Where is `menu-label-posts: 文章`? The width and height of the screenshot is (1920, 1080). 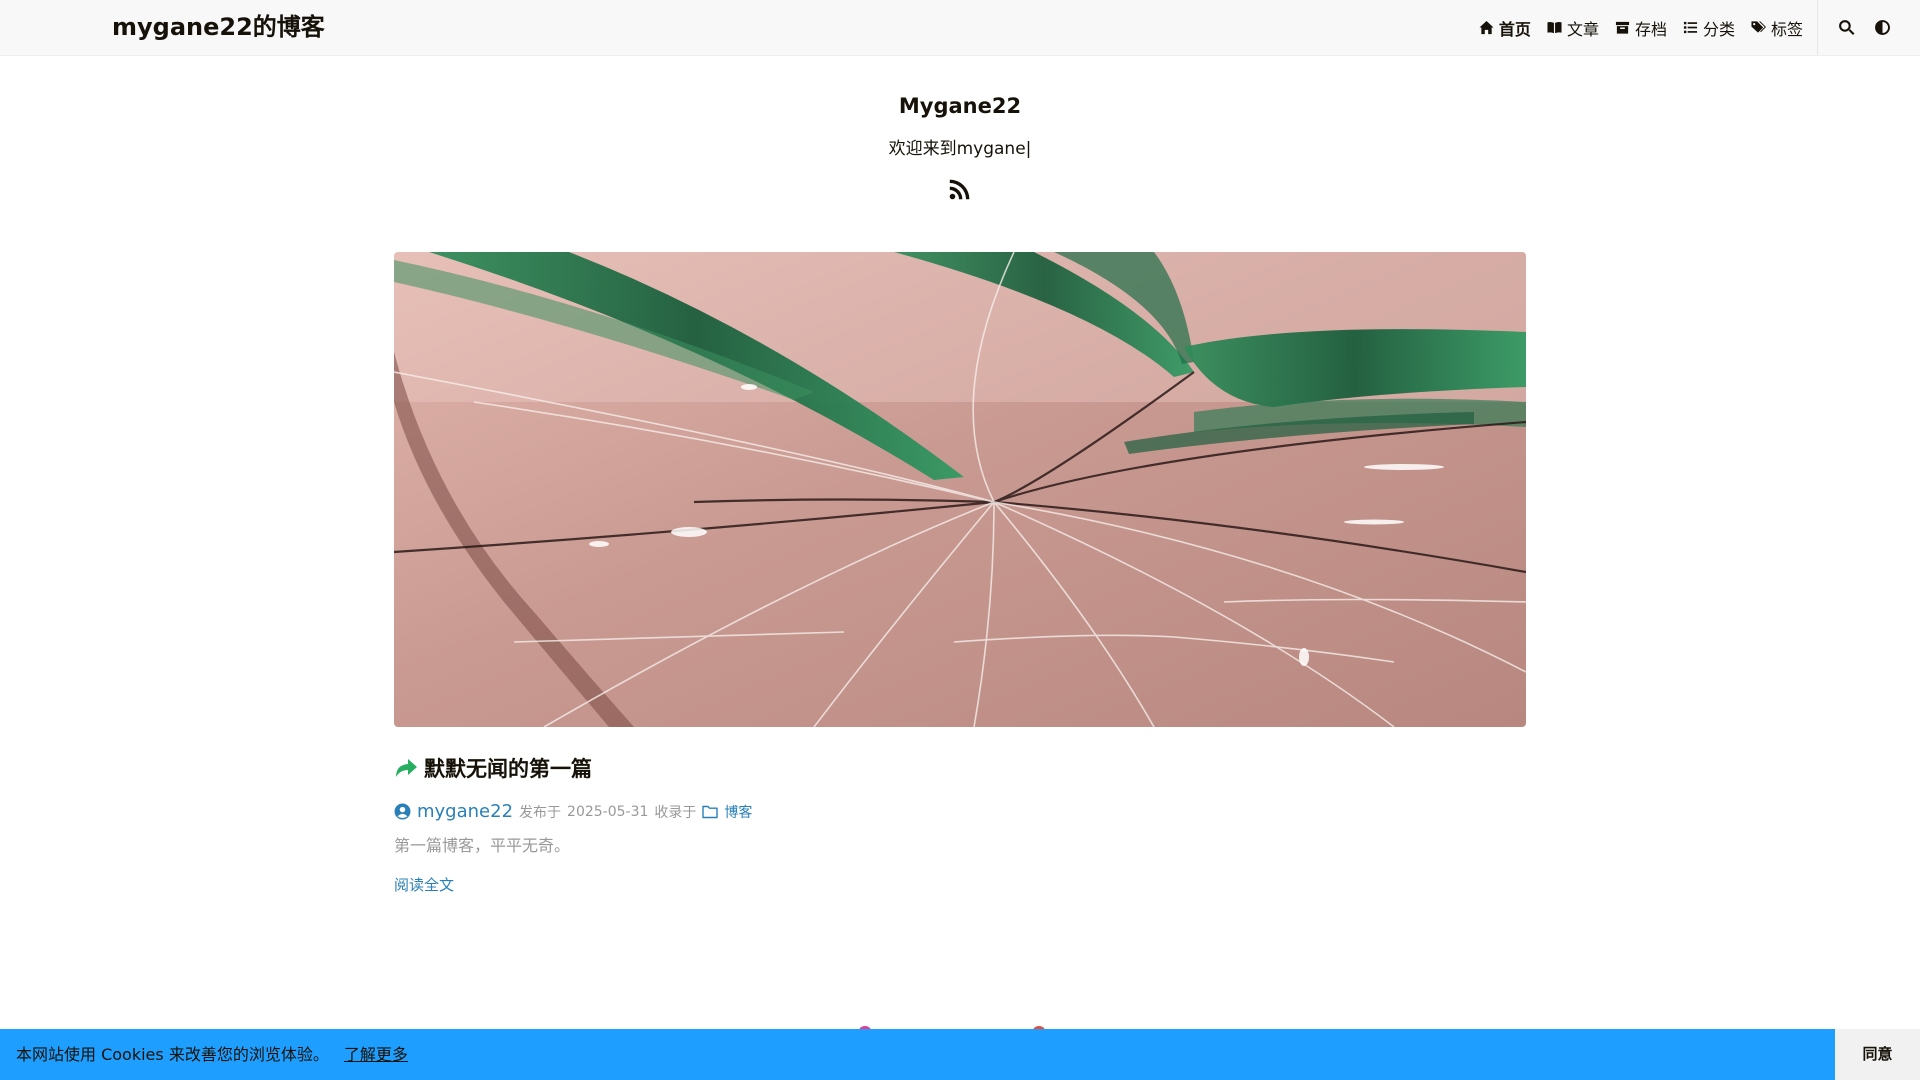
menu-label-posts: 文章 is located at coordinates (1582, 29).